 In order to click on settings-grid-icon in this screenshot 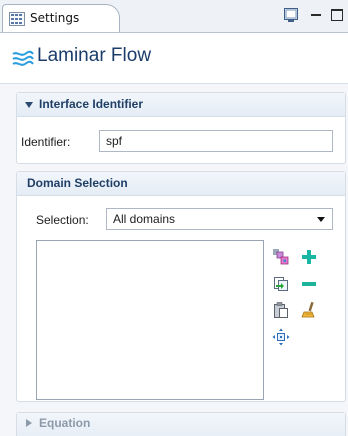, I will do `click(17, 19)`.